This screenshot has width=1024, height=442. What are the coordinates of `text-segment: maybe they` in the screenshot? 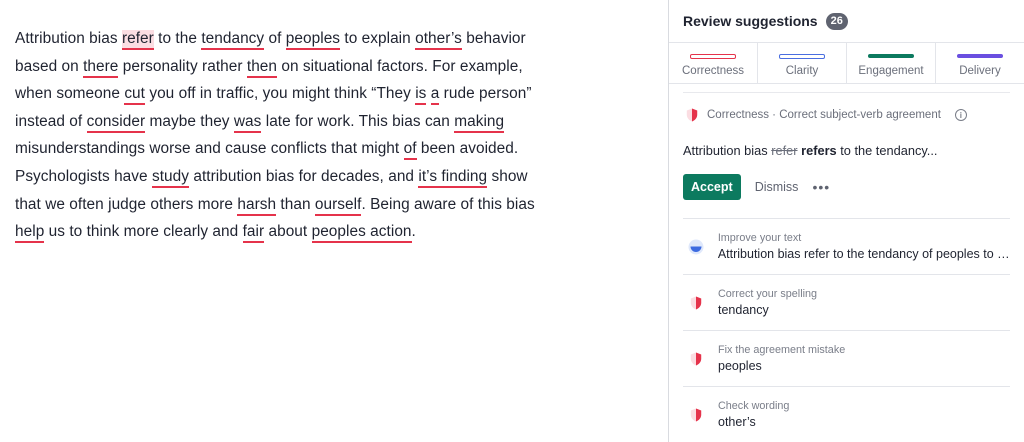 It's located at (189, 121).